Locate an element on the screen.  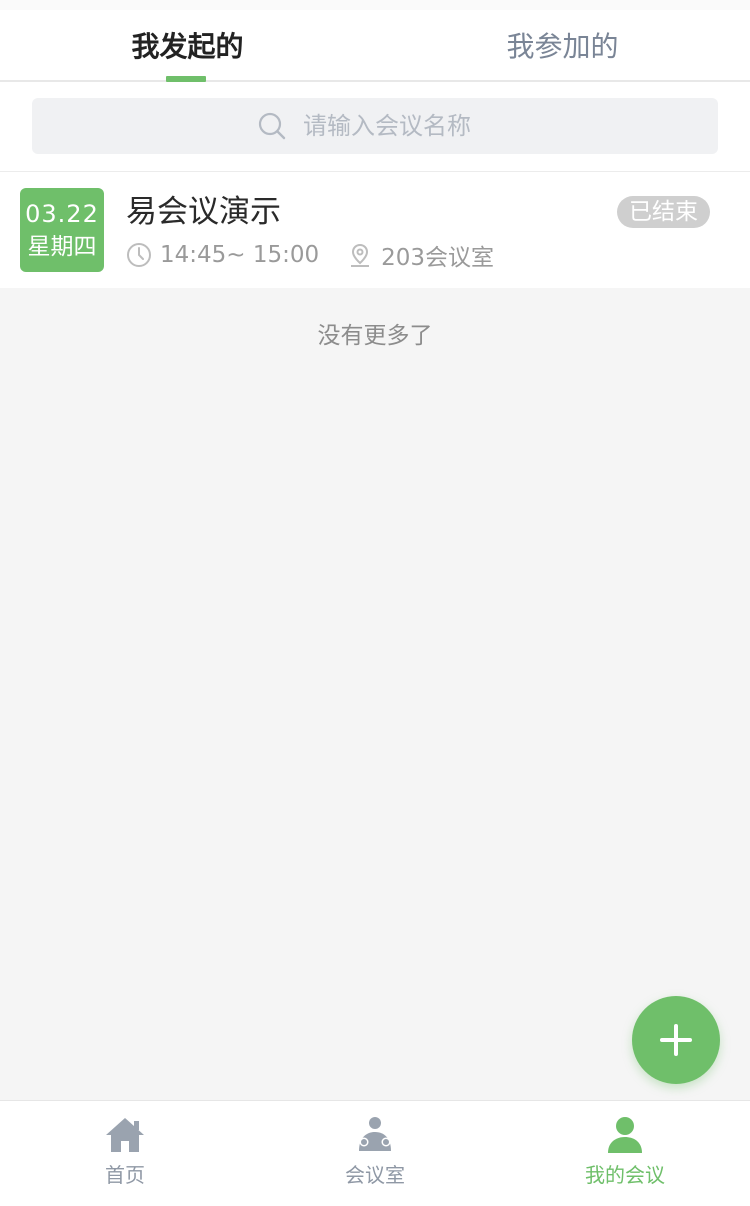
add-meeting-button is located at coordinates (676, 1040).